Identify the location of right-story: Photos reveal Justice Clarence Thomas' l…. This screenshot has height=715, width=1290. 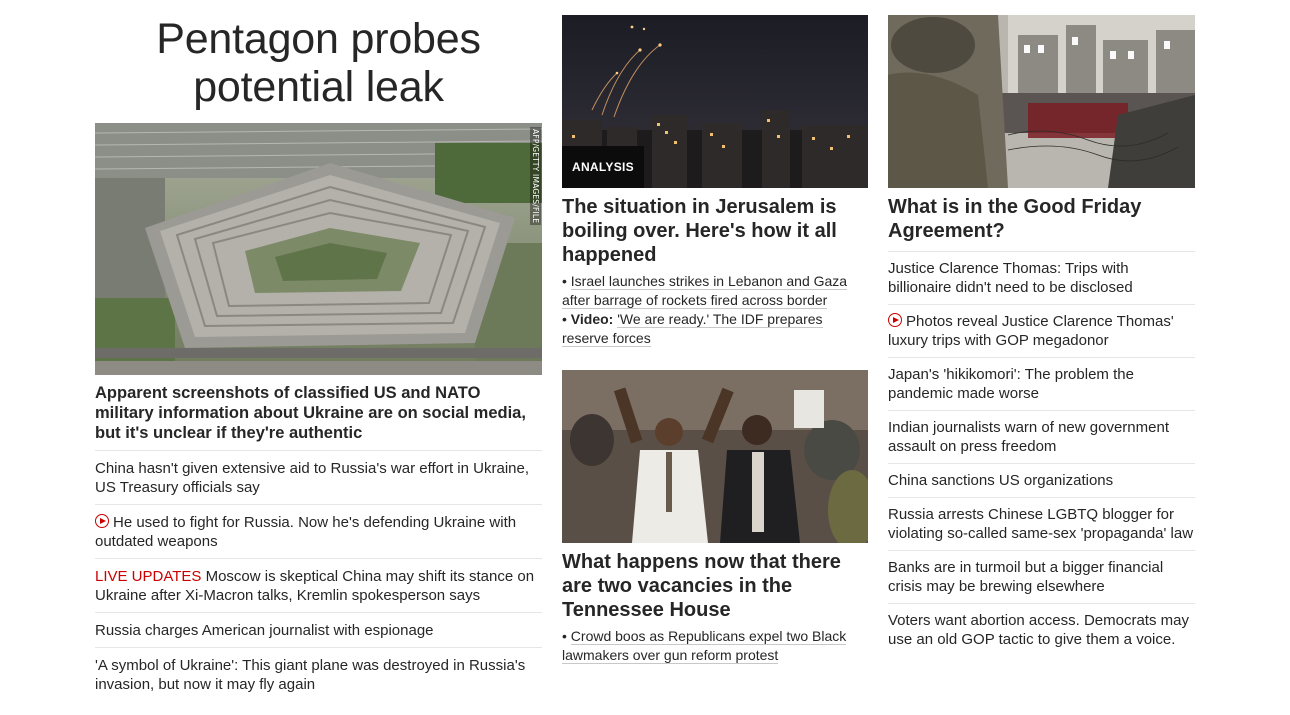
(1041, 331).